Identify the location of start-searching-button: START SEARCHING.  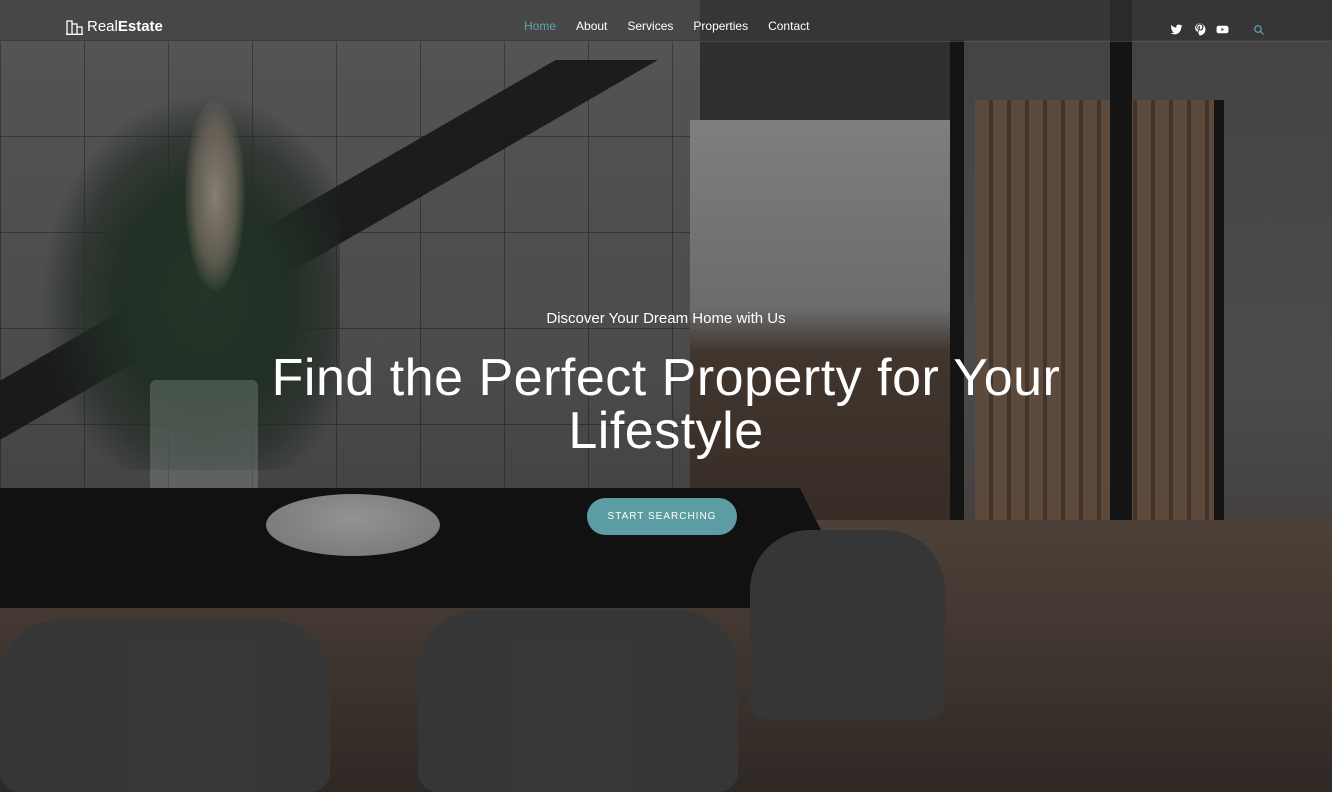
(662, 516).